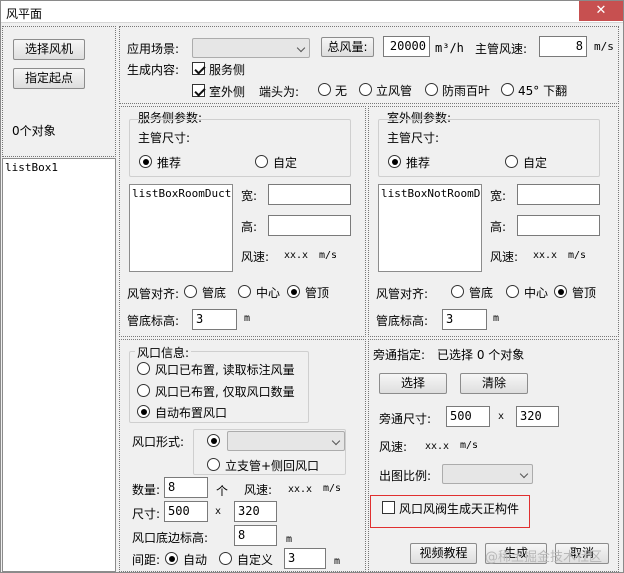  I want to click on outlet-elev-label: 风口底边标高:, so click(170, 538).